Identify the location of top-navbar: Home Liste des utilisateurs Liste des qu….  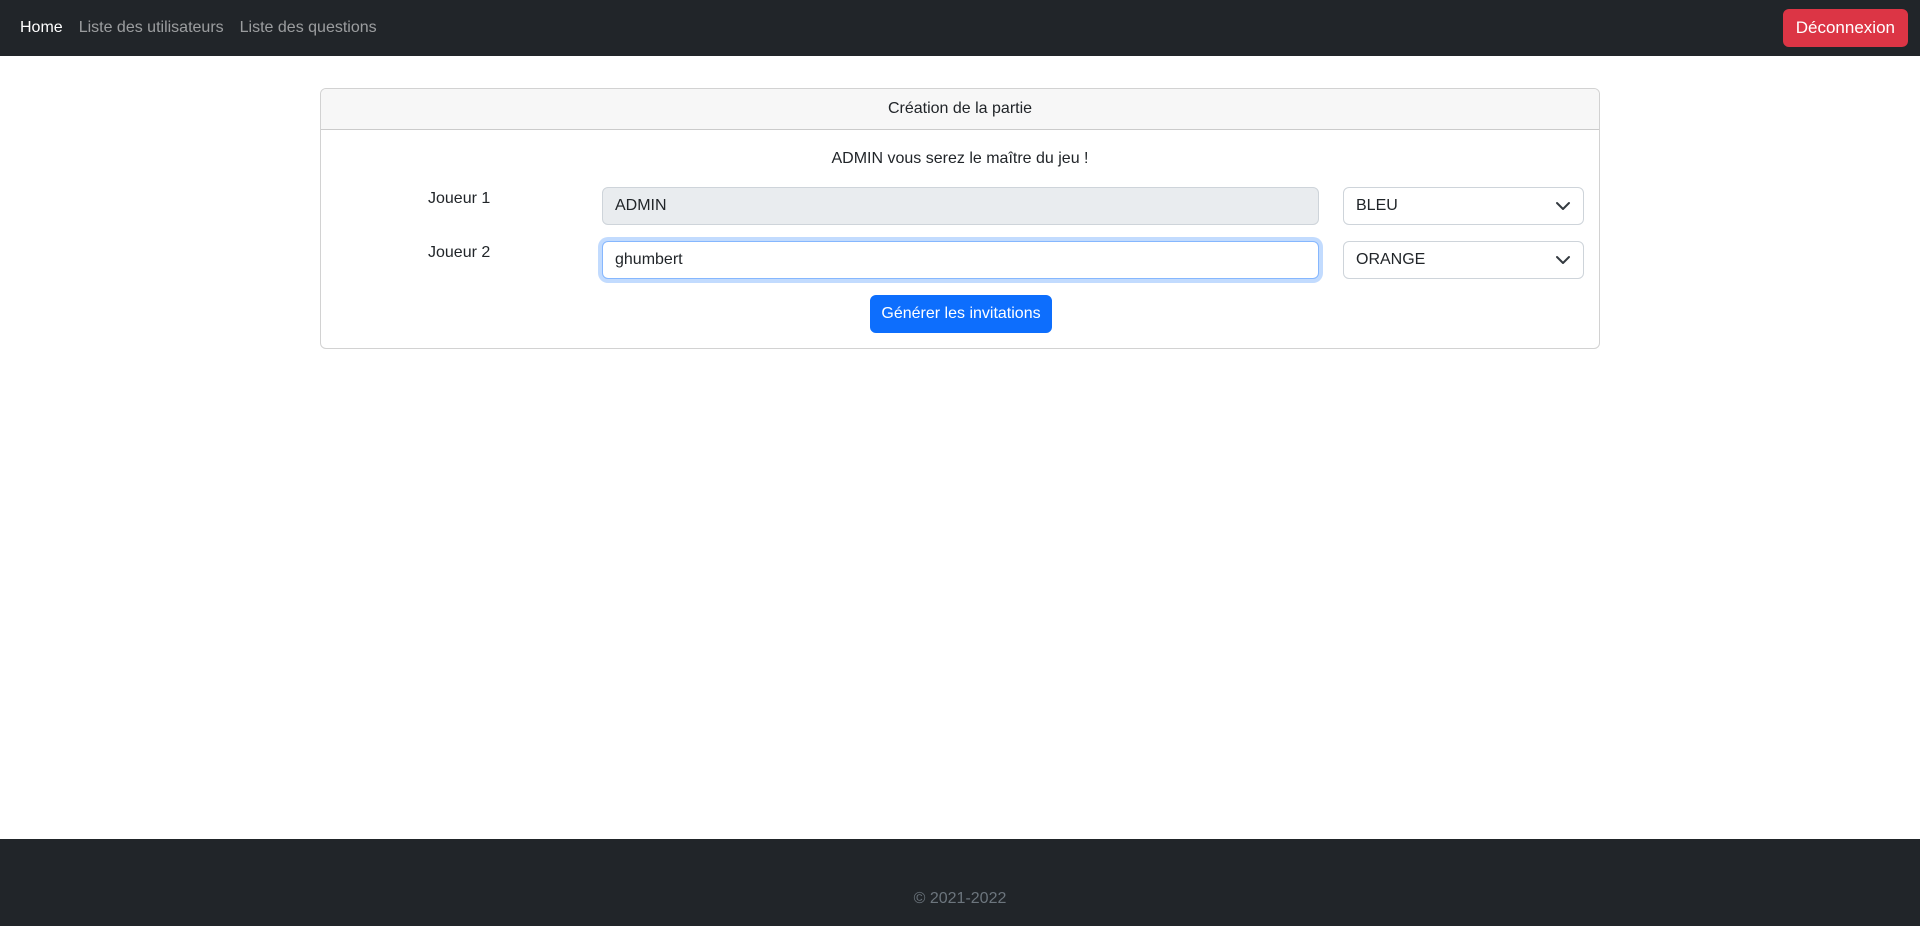
(960, 28).